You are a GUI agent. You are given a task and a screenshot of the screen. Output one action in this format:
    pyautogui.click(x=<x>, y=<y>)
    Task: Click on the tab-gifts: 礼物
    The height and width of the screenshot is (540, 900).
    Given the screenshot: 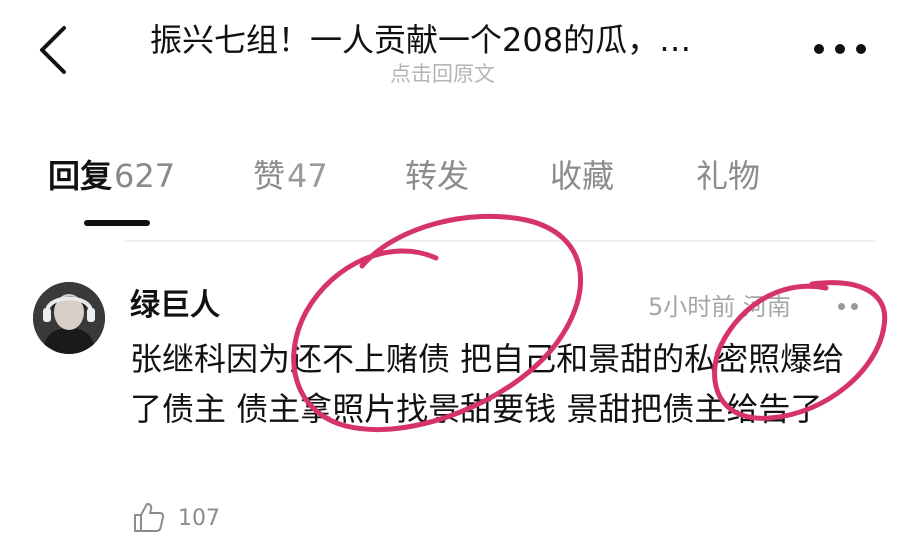 What is the action you would take?
    pyautogui.click(x=728, y=176)
    